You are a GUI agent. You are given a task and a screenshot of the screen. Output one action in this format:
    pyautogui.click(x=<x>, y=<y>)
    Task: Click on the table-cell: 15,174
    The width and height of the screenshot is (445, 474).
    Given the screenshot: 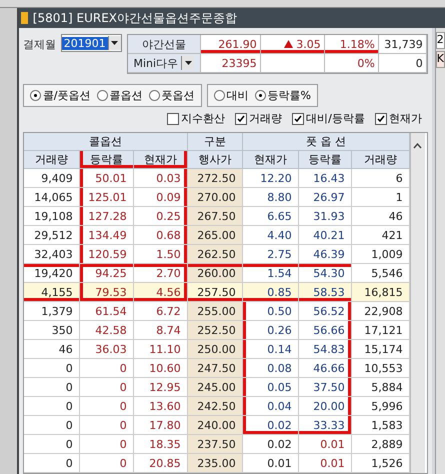 What is the action you would take?
    pyautogui.click(x=381, y=349)
    